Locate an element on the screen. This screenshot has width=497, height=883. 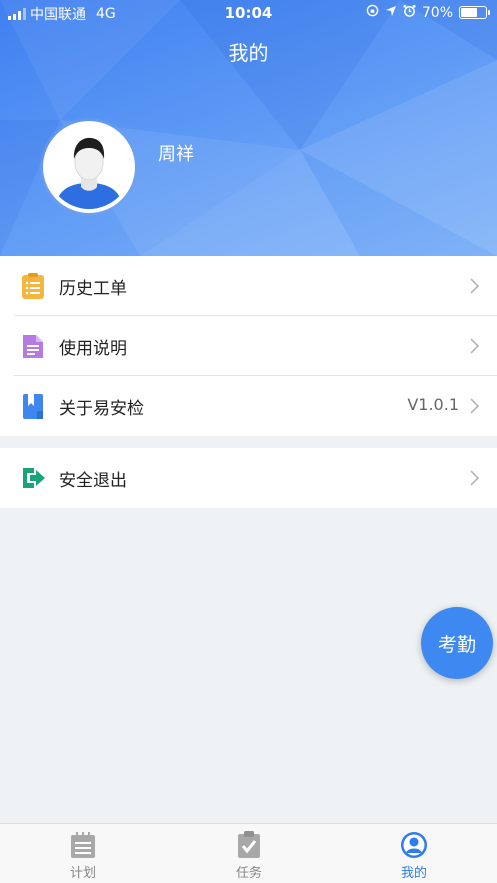
menu-label-manual: 使用说明 is located at coordinates (93, 349).